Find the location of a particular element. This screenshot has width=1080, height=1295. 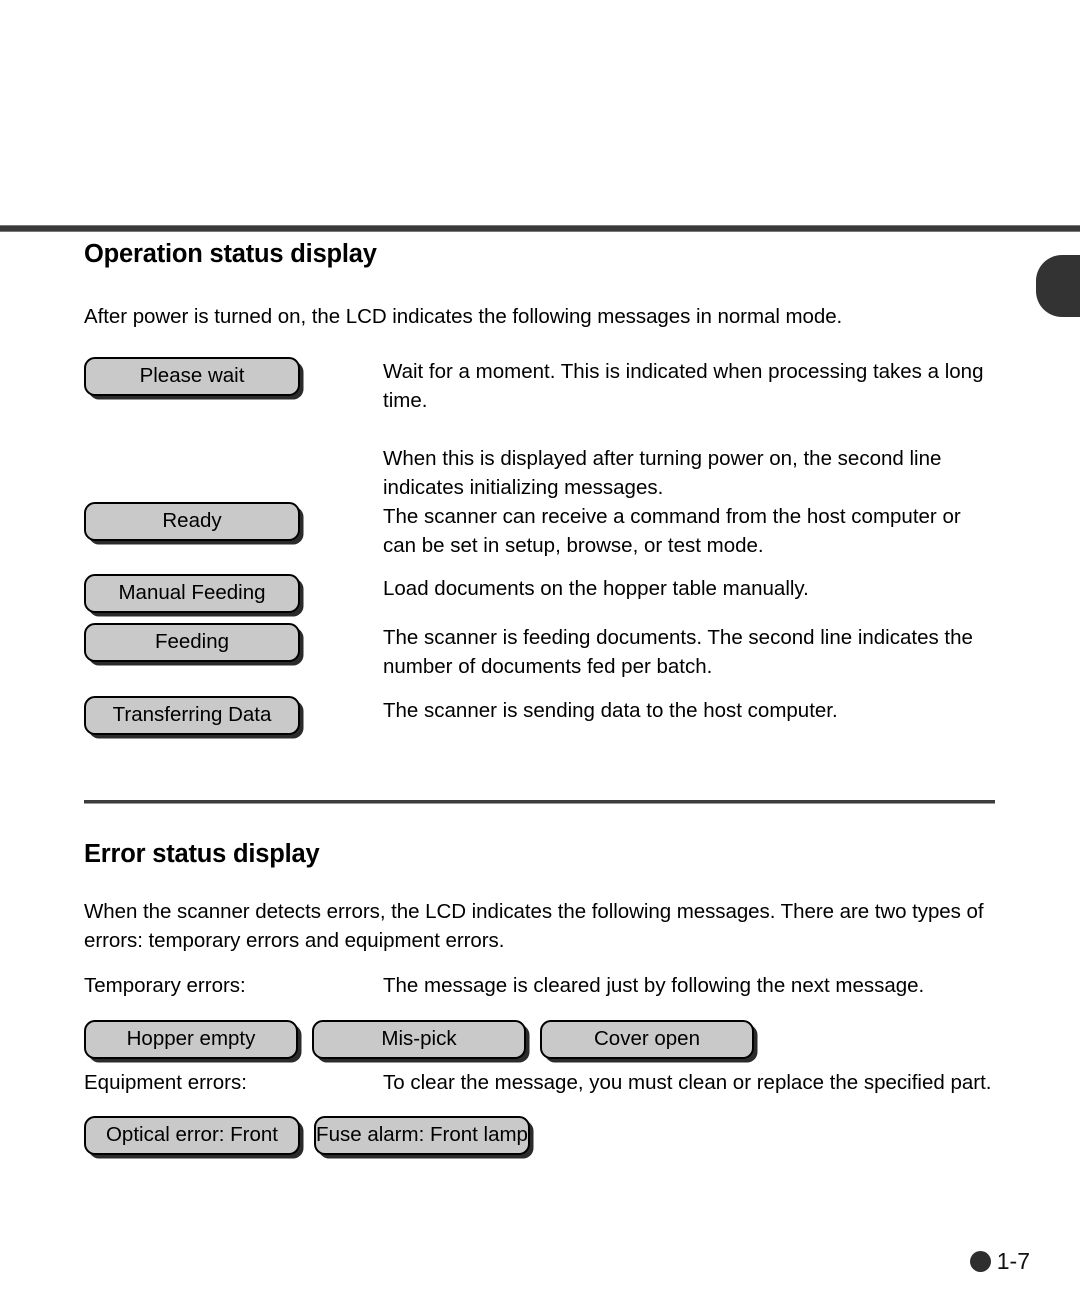

lcd-display-transferring-data: Transferring Data is located at coordinates (192, 715).